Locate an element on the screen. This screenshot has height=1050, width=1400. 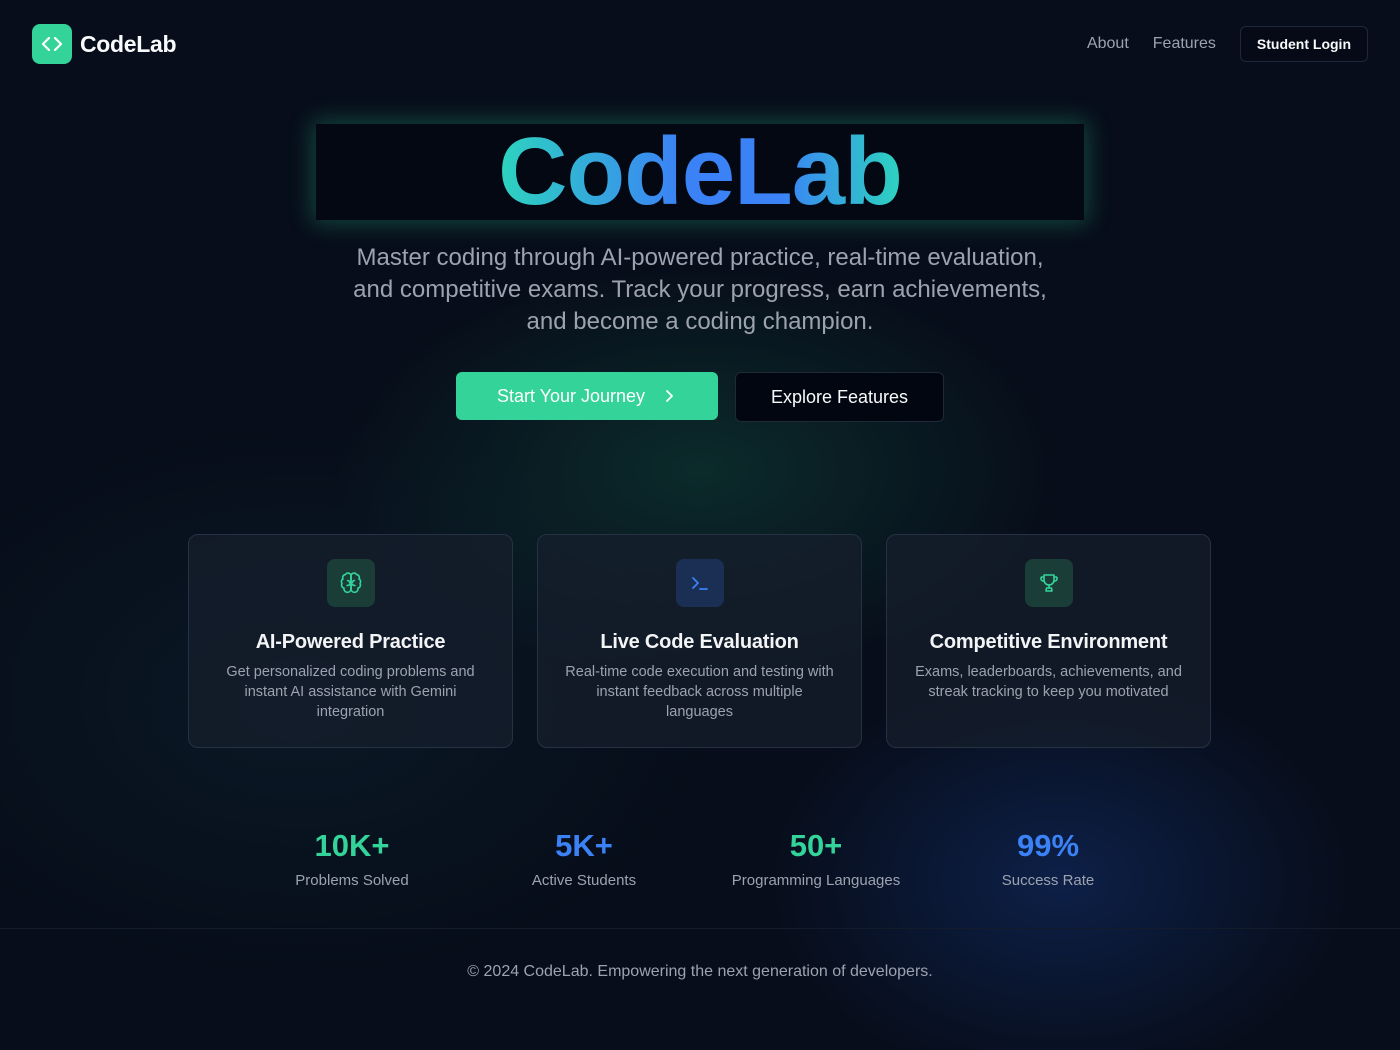
explore-features-button: Explore Features is located at coordinates (839, 397).